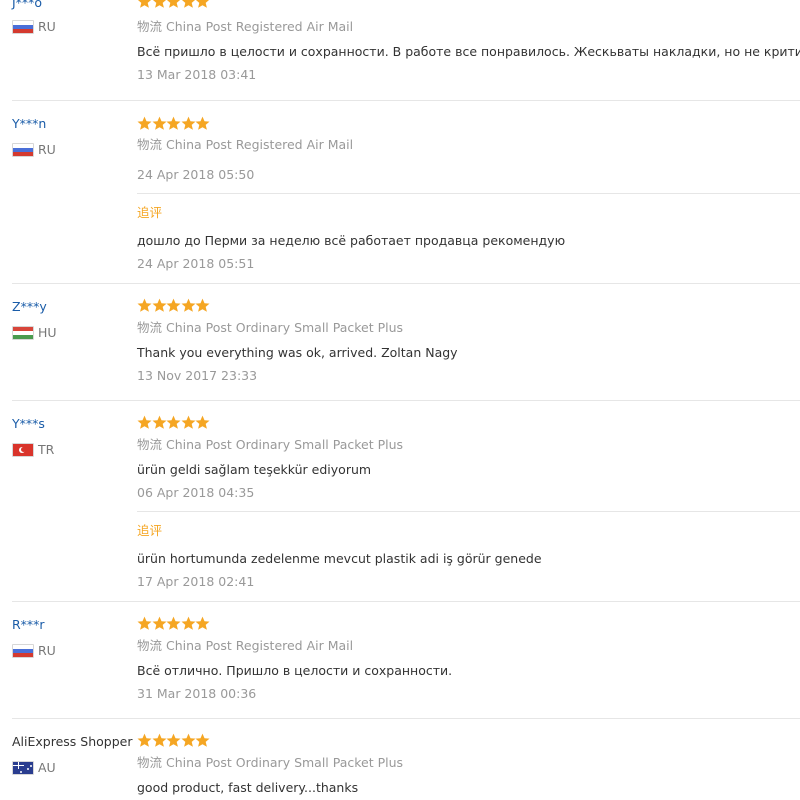  I want to click on reviewer-country: TR, so click(33, 449).